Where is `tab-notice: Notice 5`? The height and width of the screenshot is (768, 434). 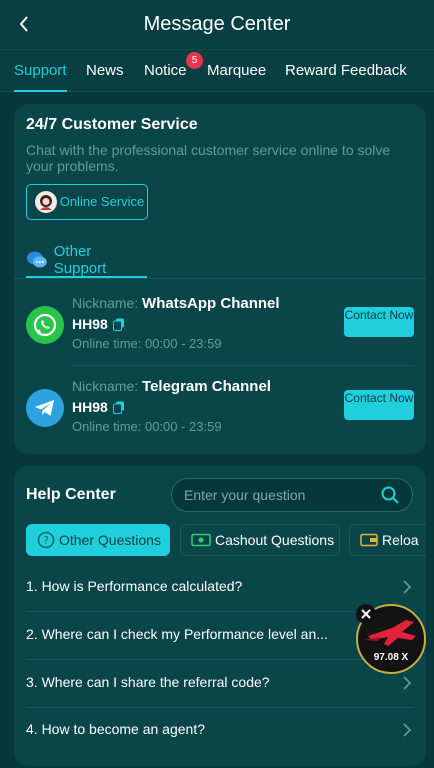
tab-notice: Notice 5 is located at coordinates (173, 71).